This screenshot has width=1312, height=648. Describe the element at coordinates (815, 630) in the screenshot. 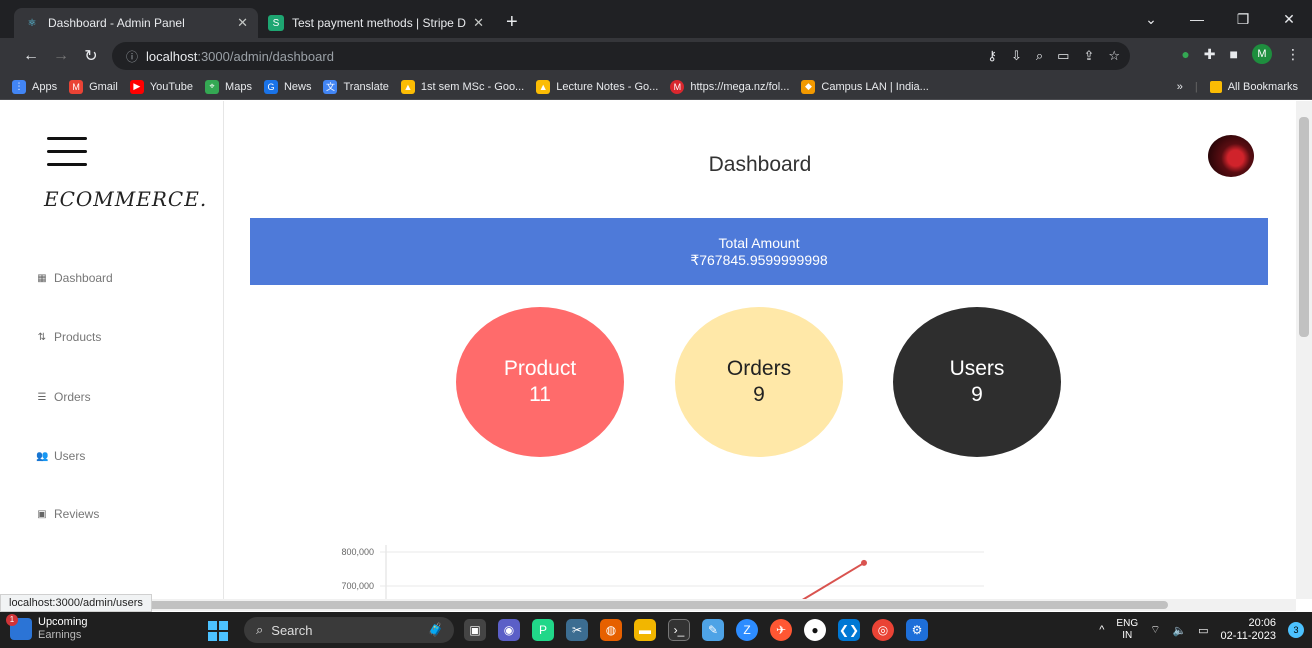

I see `github-icon: ●` at that location.